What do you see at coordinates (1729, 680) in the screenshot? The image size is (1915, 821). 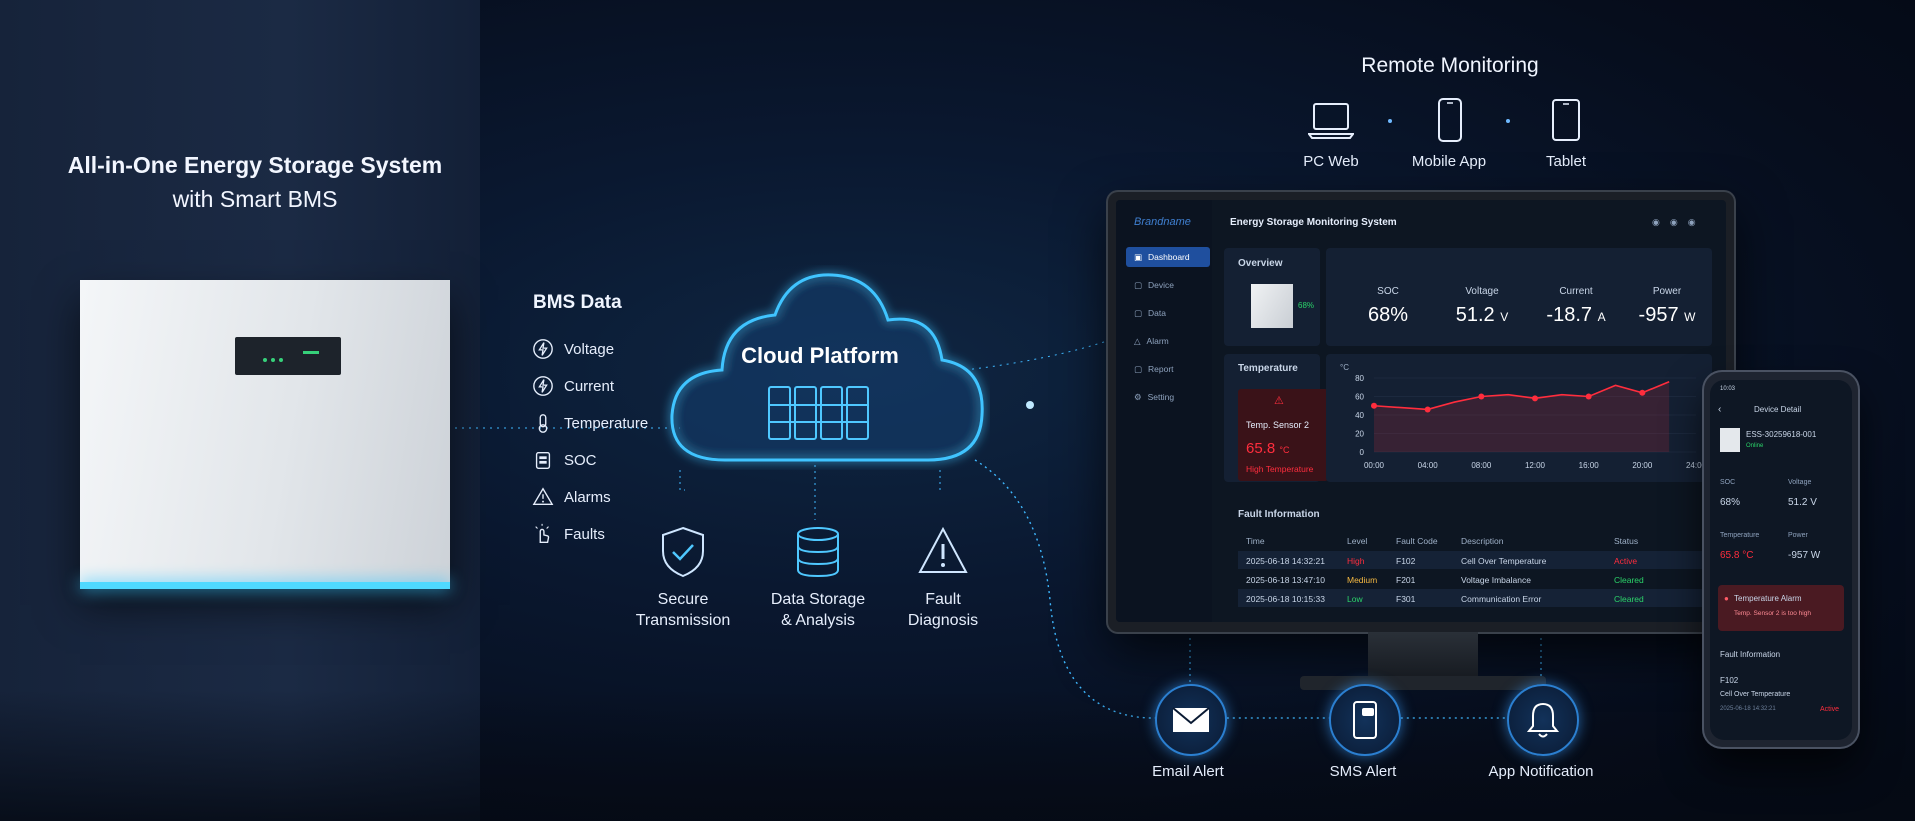 I see `phone-fault-code: F102` at bounding box center [1729, 680].